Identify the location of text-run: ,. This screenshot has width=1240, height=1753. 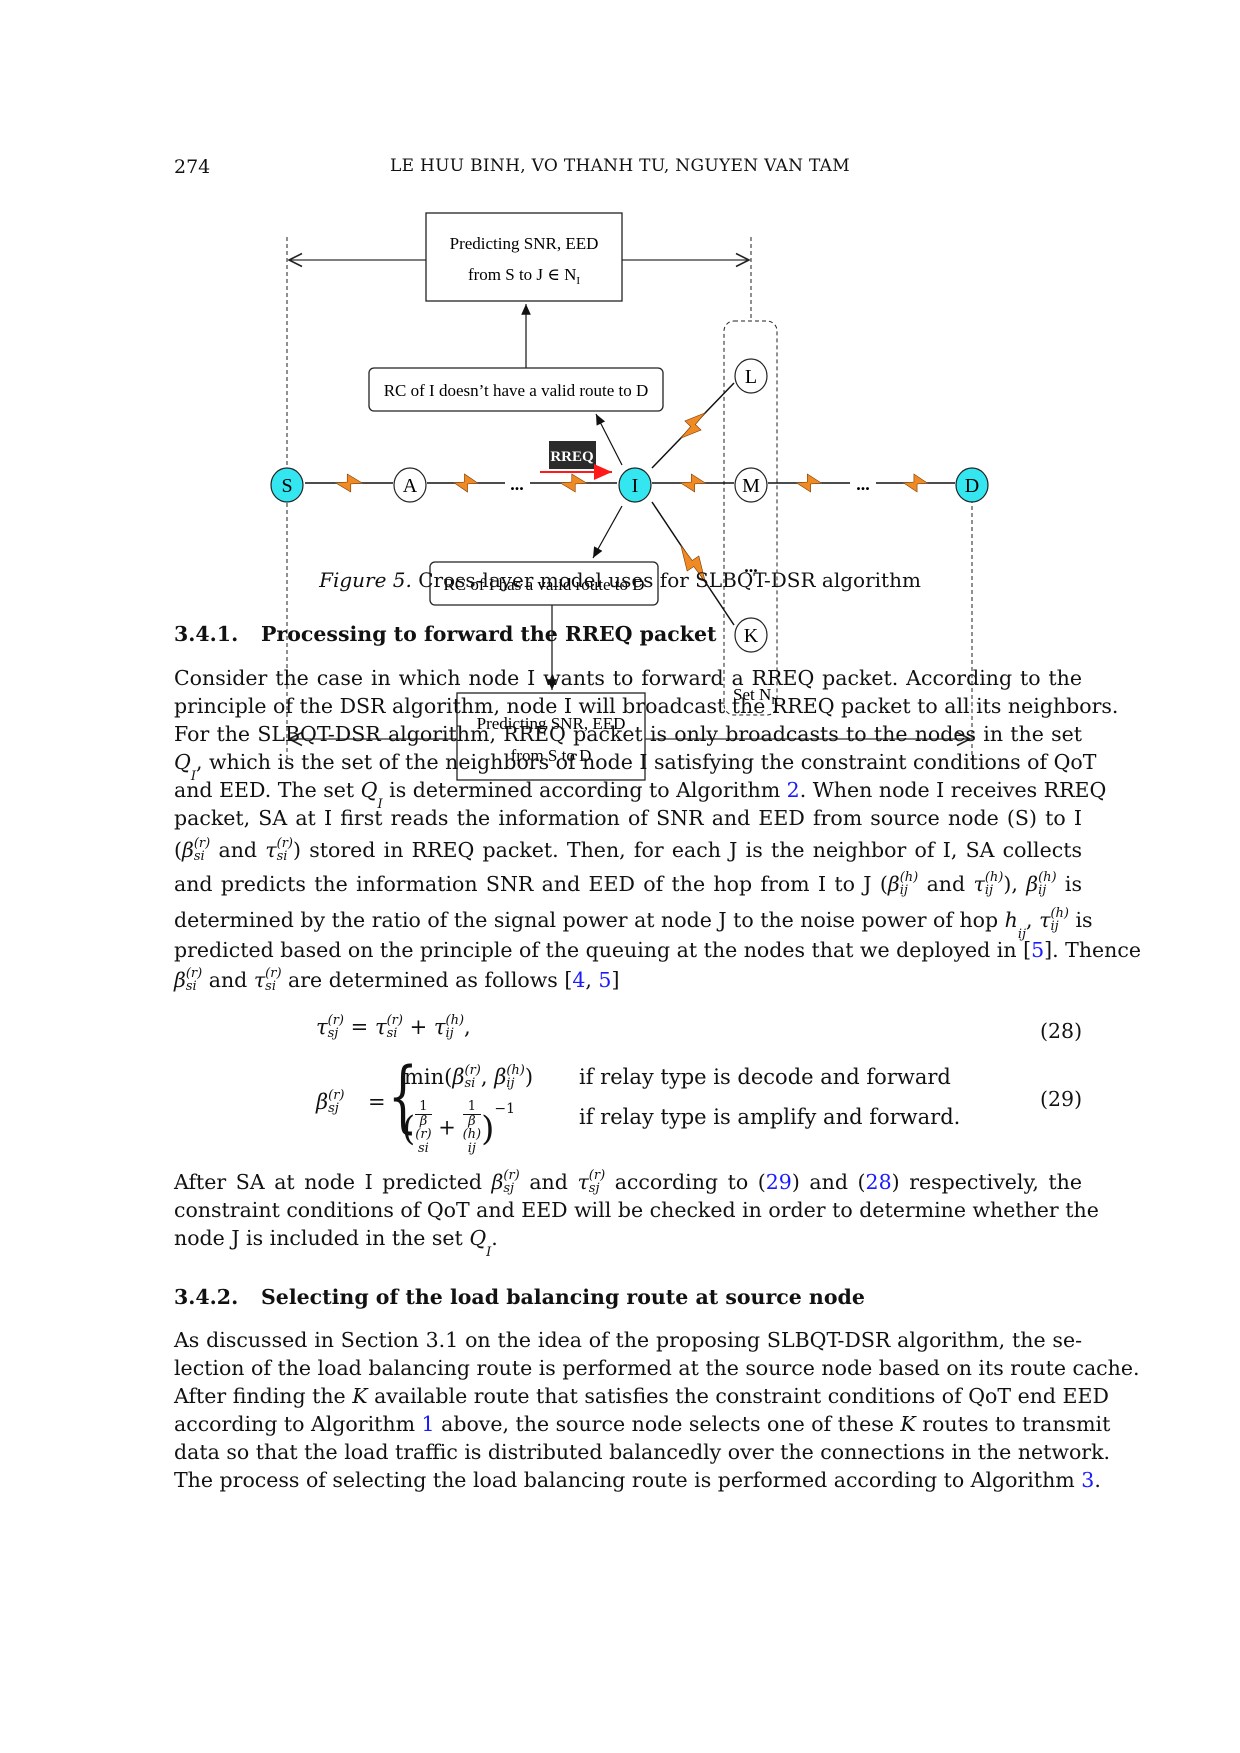
(487, 1077).